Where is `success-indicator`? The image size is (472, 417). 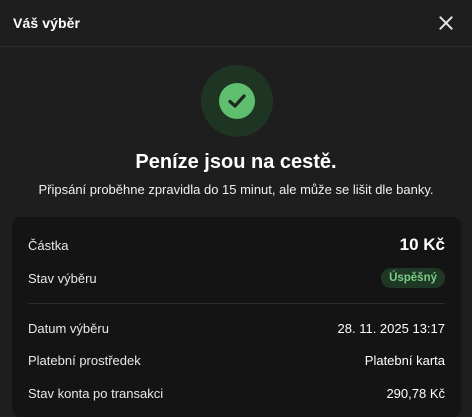 success-indicator is located at coordinates (237, 101).